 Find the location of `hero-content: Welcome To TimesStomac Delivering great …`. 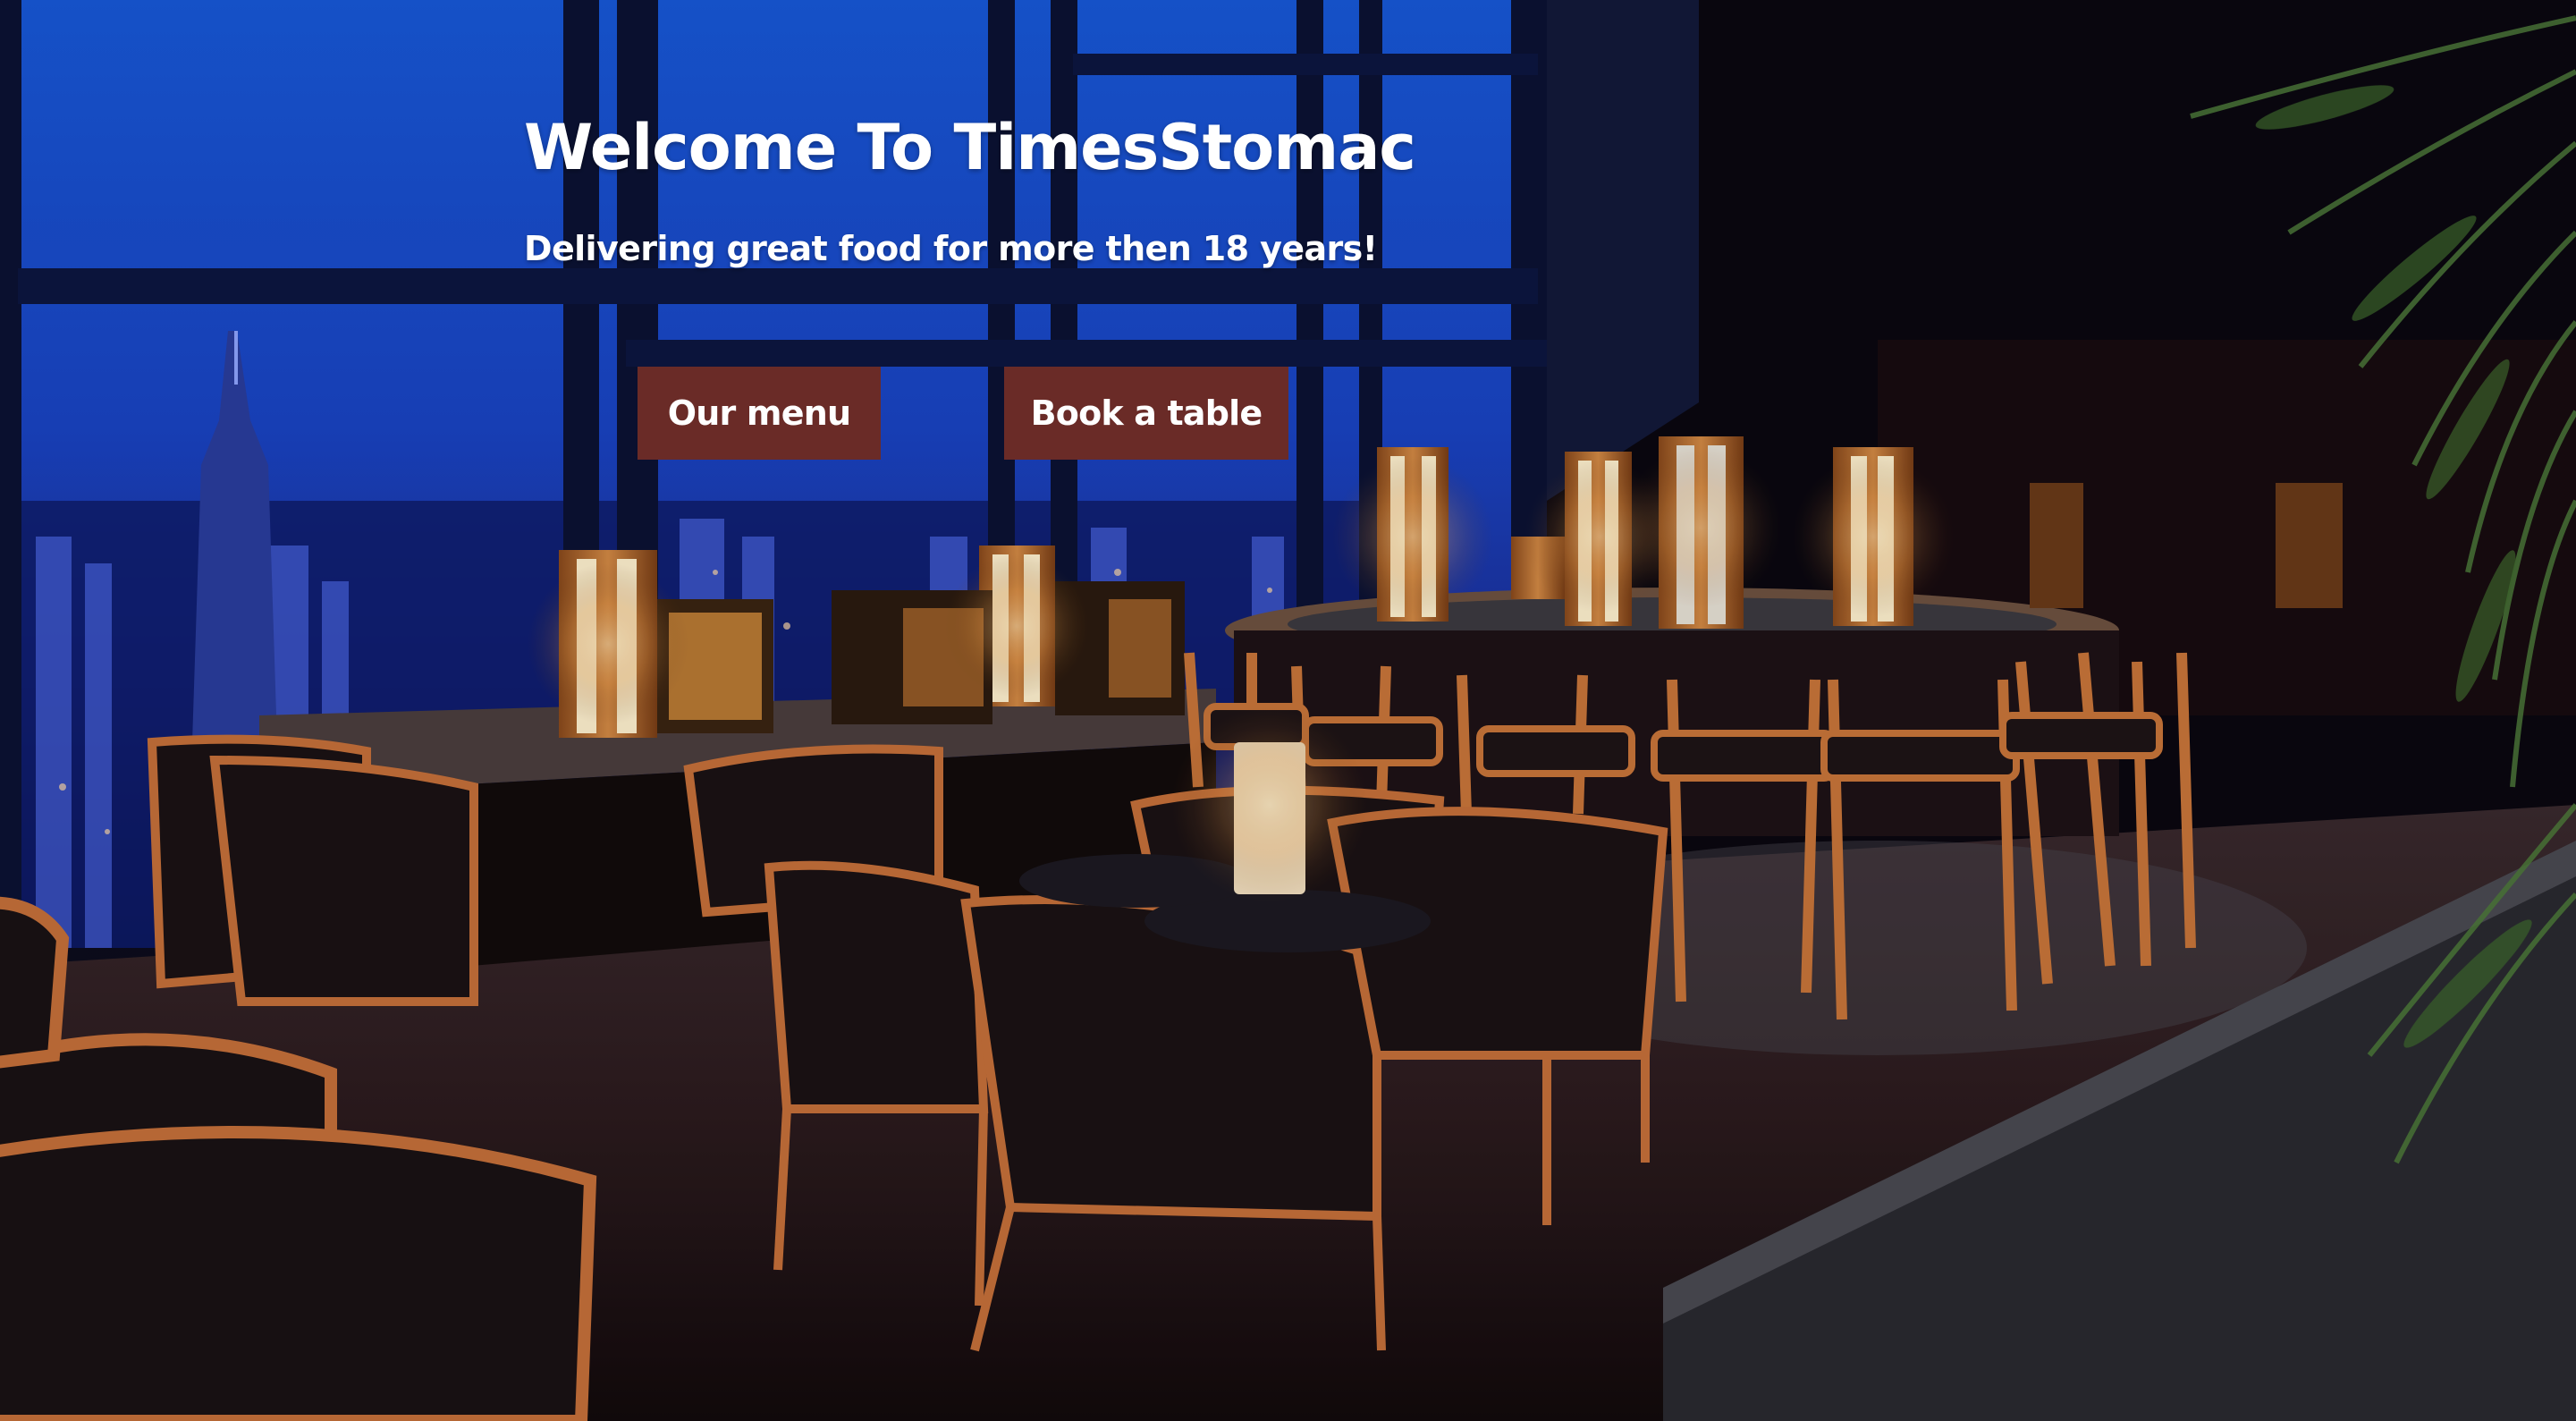

hero-content: Welcome To TimesStomac Delivering great … is located at coordinates (1016, 189).